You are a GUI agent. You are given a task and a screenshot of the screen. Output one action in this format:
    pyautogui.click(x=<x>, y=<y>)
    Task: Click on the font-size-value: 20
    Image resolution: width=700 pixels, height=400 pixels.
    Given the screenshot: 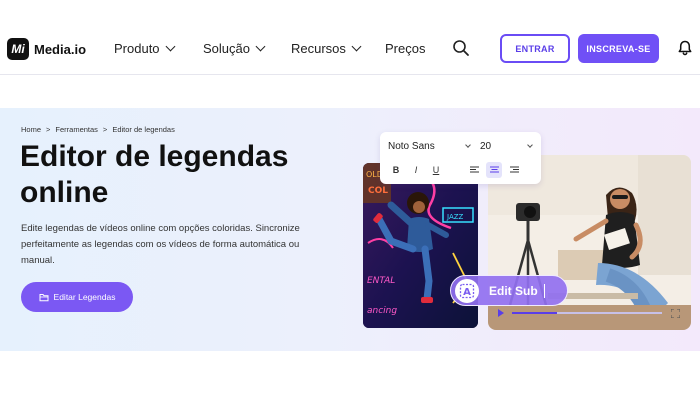 What is the action you would take?
    pyautogui.click(x=486, y=146)
    